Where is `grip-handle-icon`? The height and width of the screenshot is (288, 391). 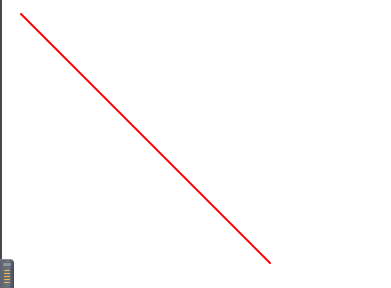
grip-handle-icon is located at coordinates (7, 273).